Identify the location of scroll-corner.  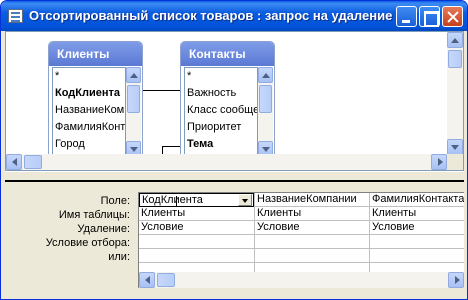
(455, 162).